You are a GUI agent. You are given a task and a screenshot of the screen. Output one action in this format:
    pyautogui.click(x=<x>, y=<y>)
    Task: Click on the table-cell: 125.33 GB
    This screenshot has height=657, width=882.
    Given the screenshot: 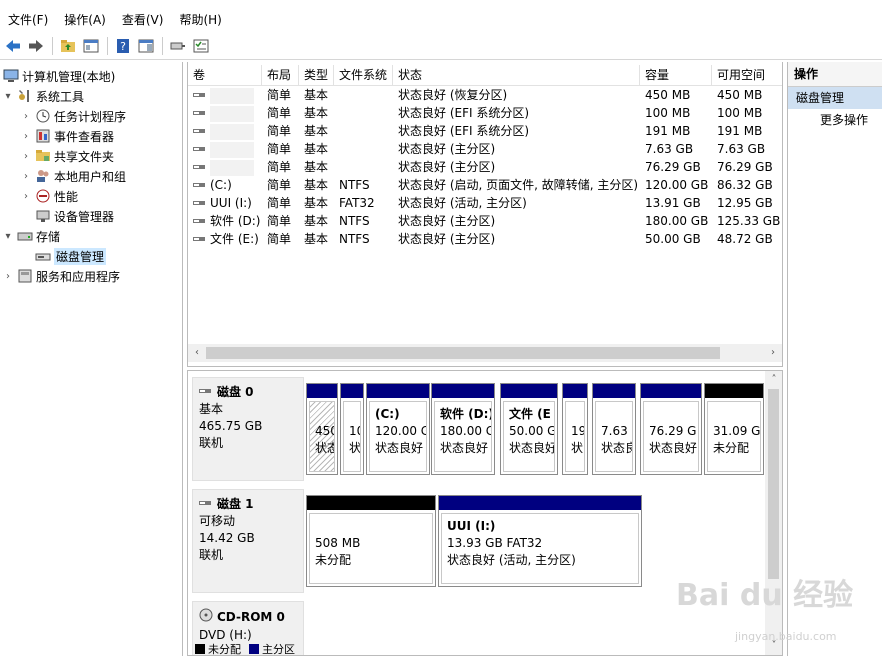 What is the action you would take?
    pyautogui.click(x=749, y=221)
    